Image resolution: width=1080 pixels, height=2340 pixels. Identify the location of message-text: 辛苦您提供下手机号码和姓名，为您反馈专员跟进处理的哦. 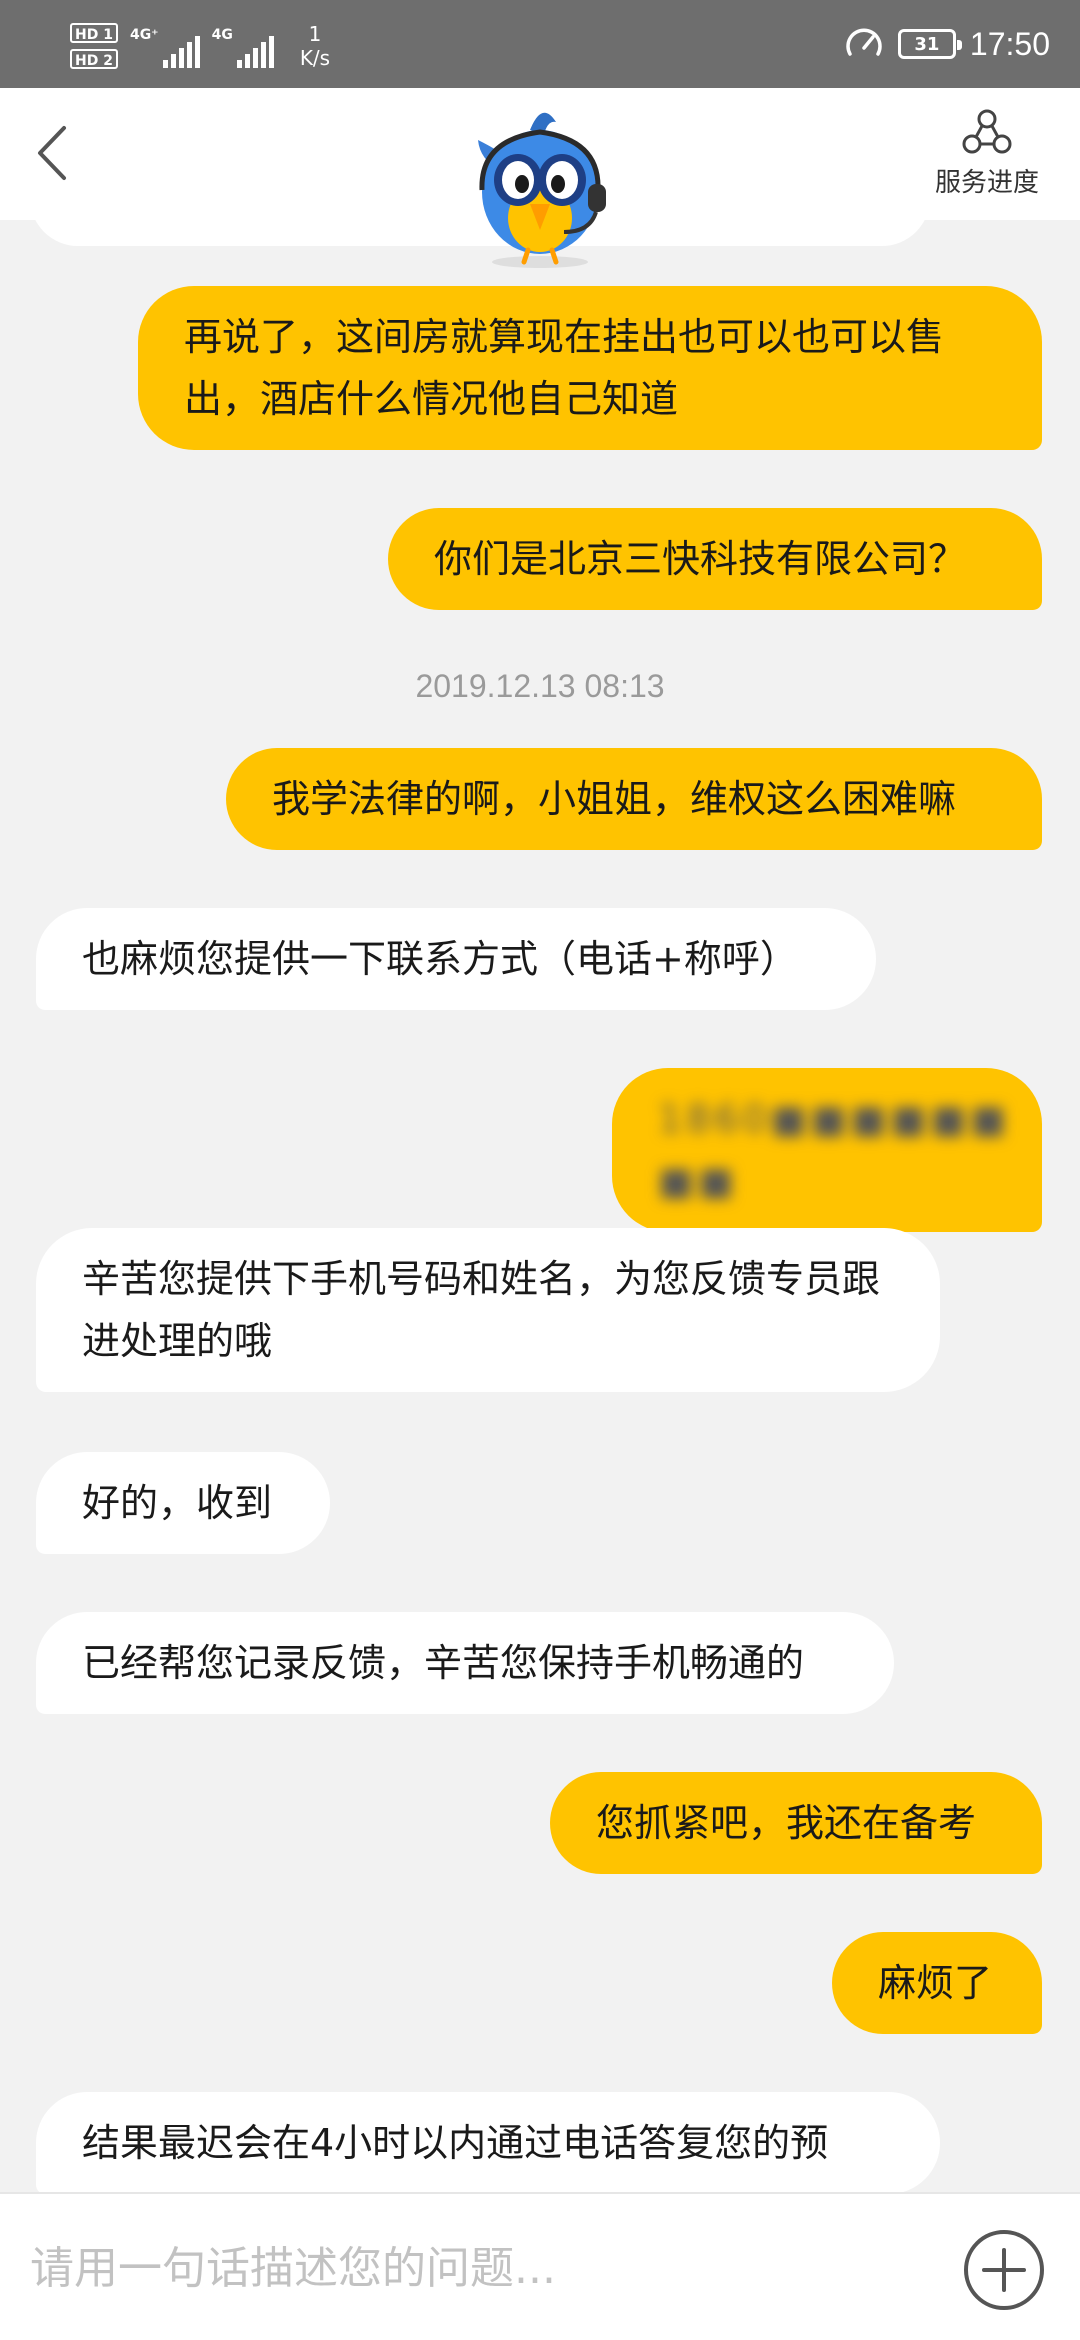
(481, 1310).